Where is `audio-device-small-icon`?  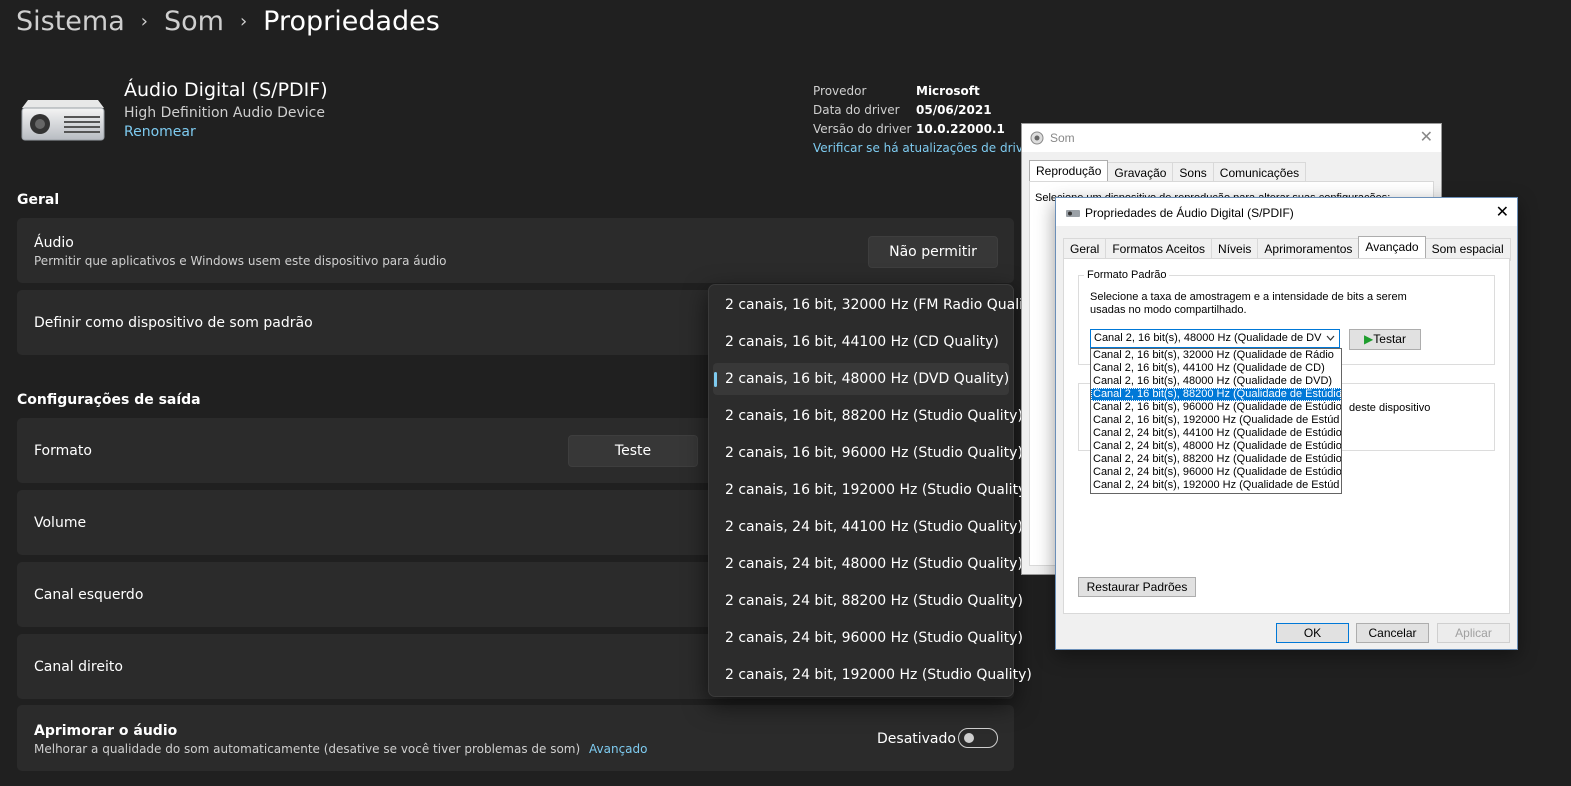 audio-device-small-icon is located at coordinates (1073, 213).